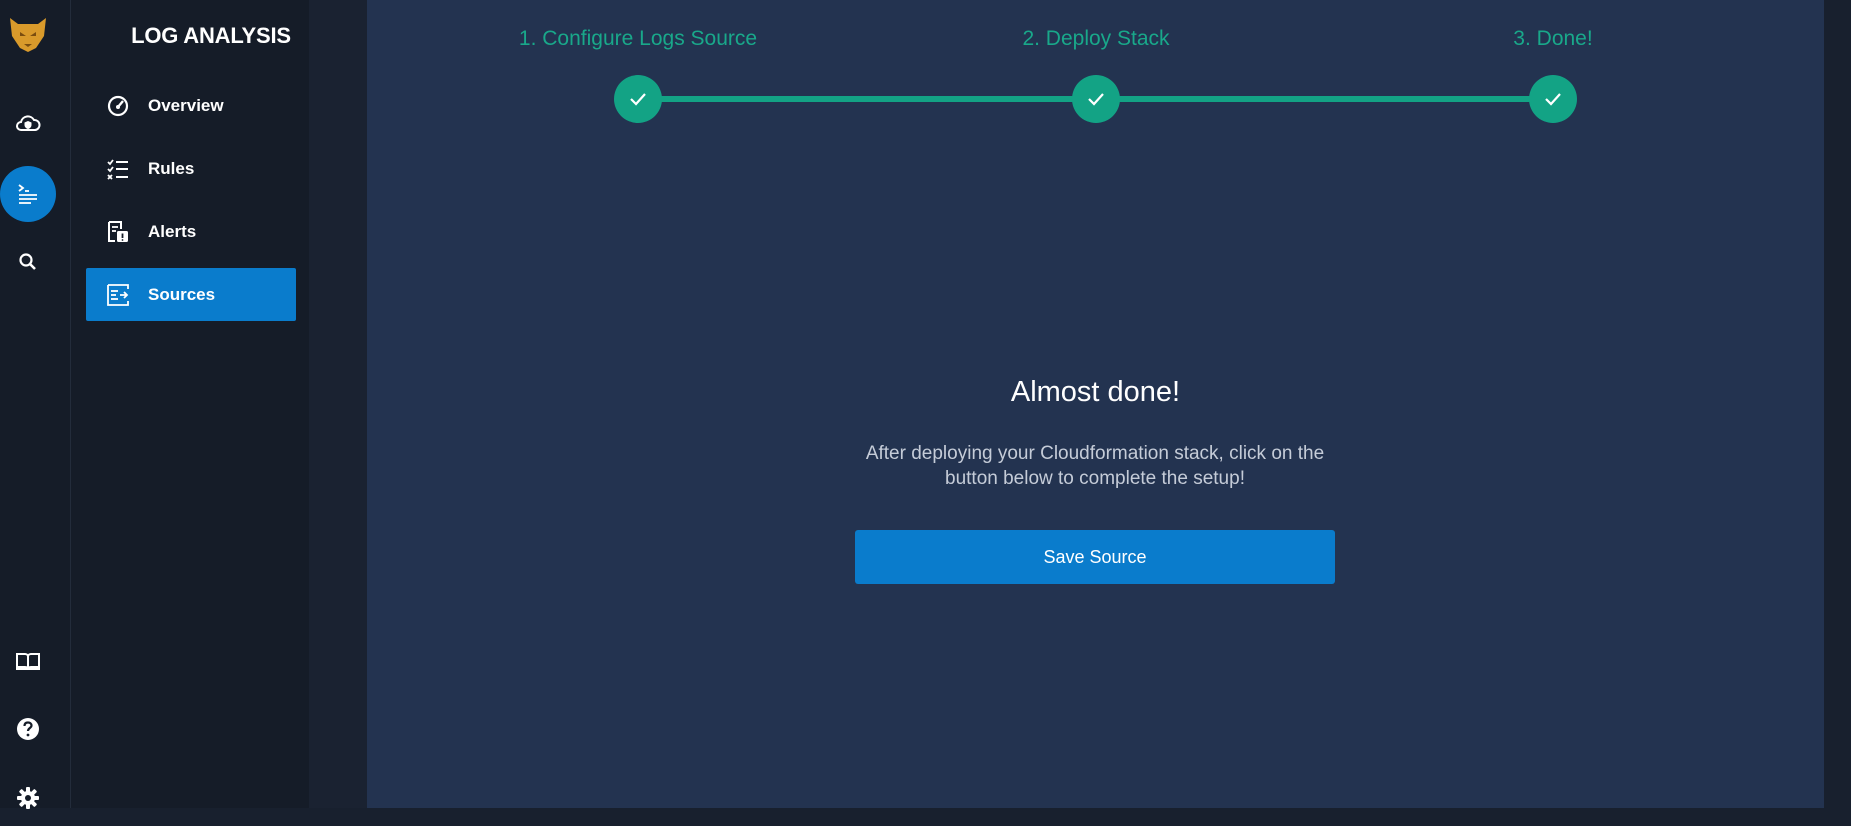  I want to click on icon-rail, so click(35, 404).